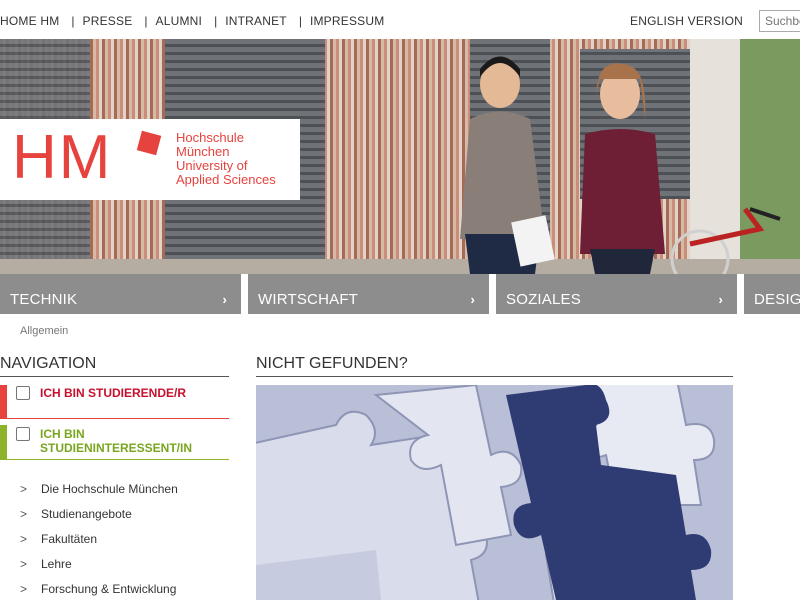 This screenshot has height=600, width=800. I want to click on category-design: DESIG, so click(772, 294).